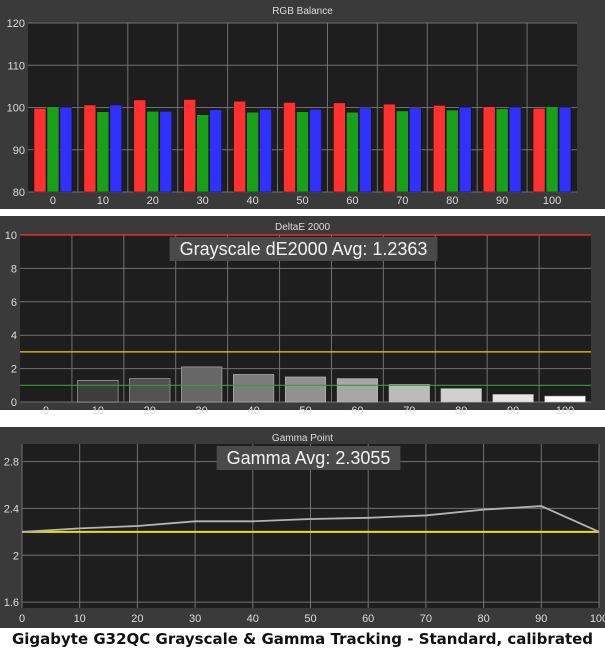 This screenshot has width=605, height=652. What do you see at coordinates (302, 11) in the screenshot?
I see `chart-title: RGB Balance` at bounding box center [302, 11].